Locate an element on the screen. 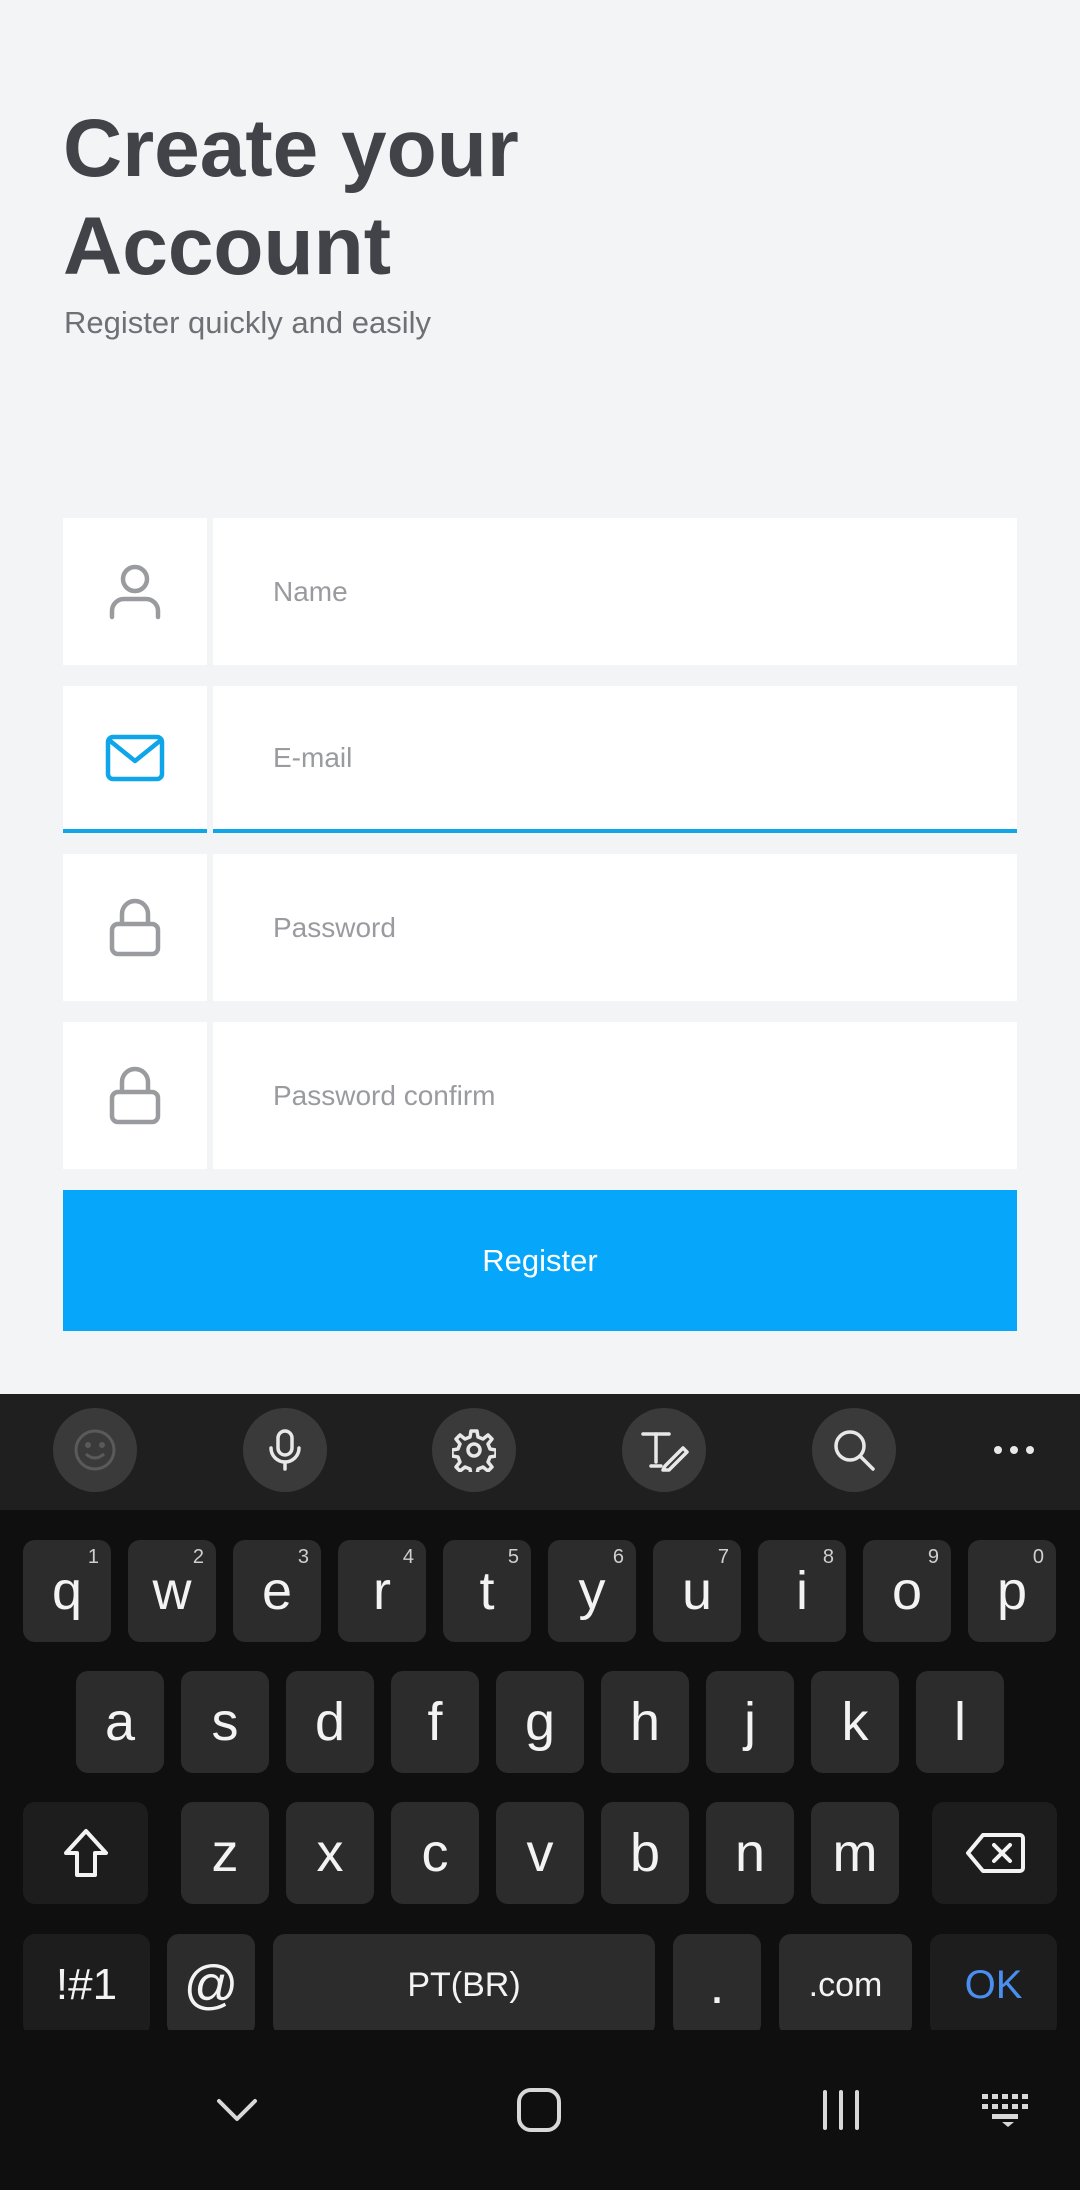 Image resolution: width=1080 pixels, height=2190 pixels. navigation-bar is located at coordinates (540, 2110).